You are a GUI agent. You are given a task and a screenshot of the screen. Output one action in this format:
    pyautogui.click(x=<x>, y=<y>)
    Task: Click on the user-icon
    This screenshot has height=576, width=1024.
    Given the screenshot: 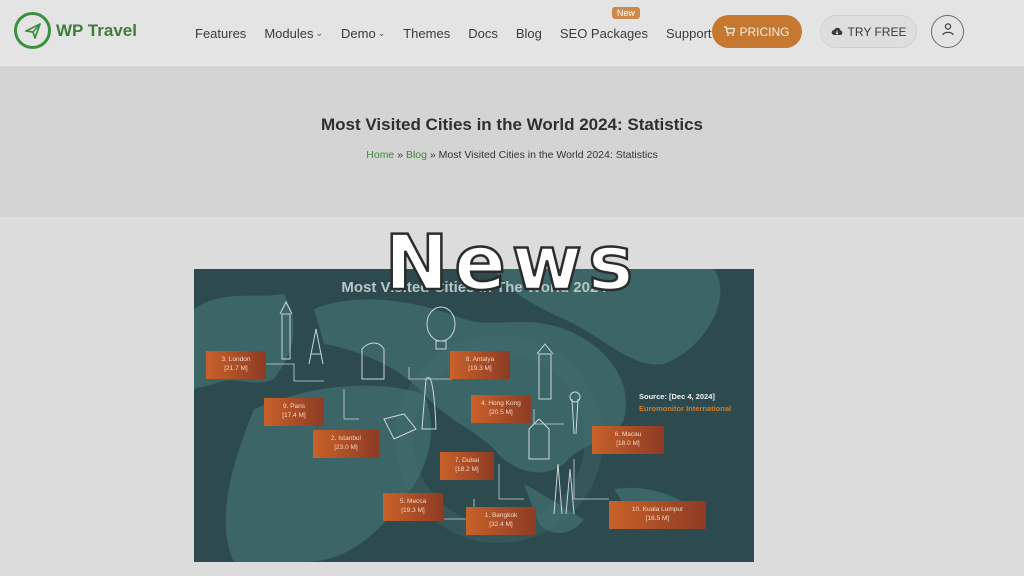 What is the action you would take?
    pyautogui.click(x=948, y=31)
    